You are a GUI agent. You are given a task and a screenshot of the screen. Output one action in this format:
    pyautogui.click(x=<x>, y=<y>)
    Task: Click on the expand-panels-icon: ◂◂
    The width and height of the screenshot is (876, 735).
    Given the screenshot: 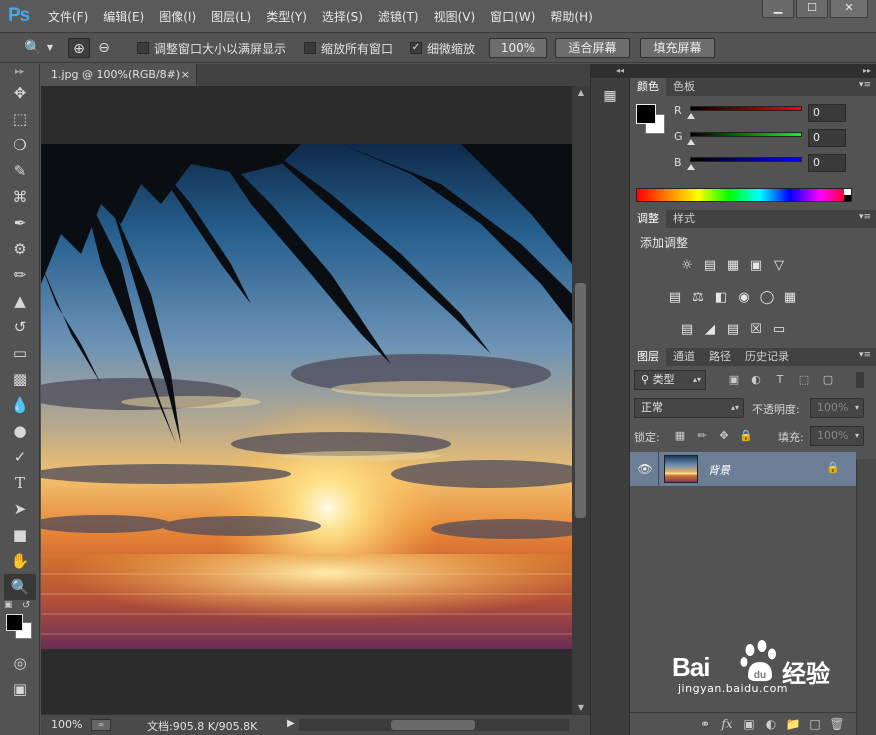 What is the action you would take?
    pyautogui.click(x=610, y=71)
    